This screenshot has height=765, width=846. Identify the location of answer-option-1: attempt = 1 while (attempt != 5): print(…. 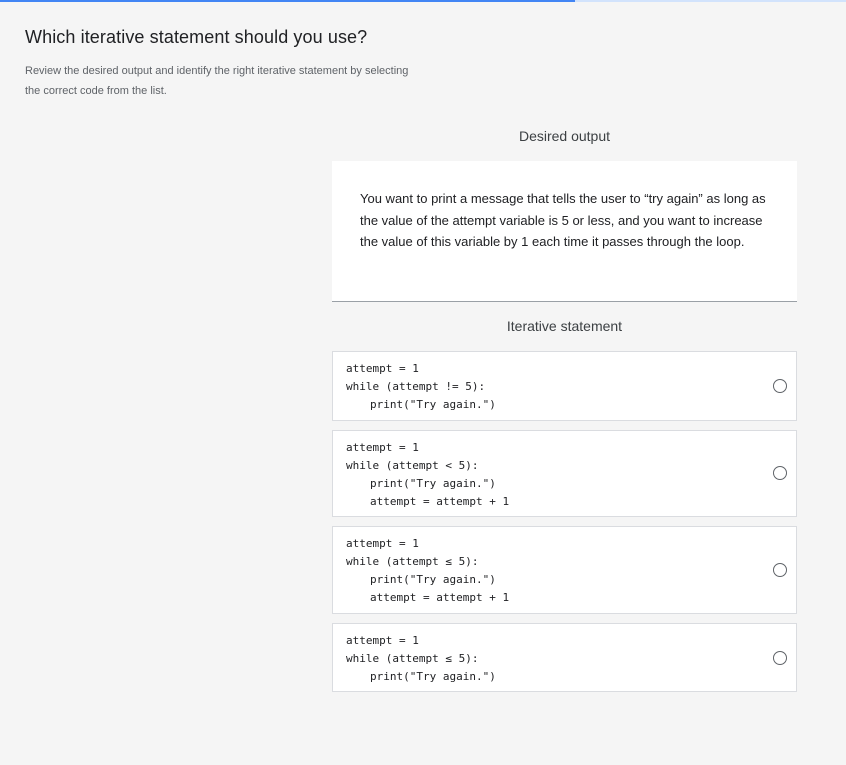
(564, 386).